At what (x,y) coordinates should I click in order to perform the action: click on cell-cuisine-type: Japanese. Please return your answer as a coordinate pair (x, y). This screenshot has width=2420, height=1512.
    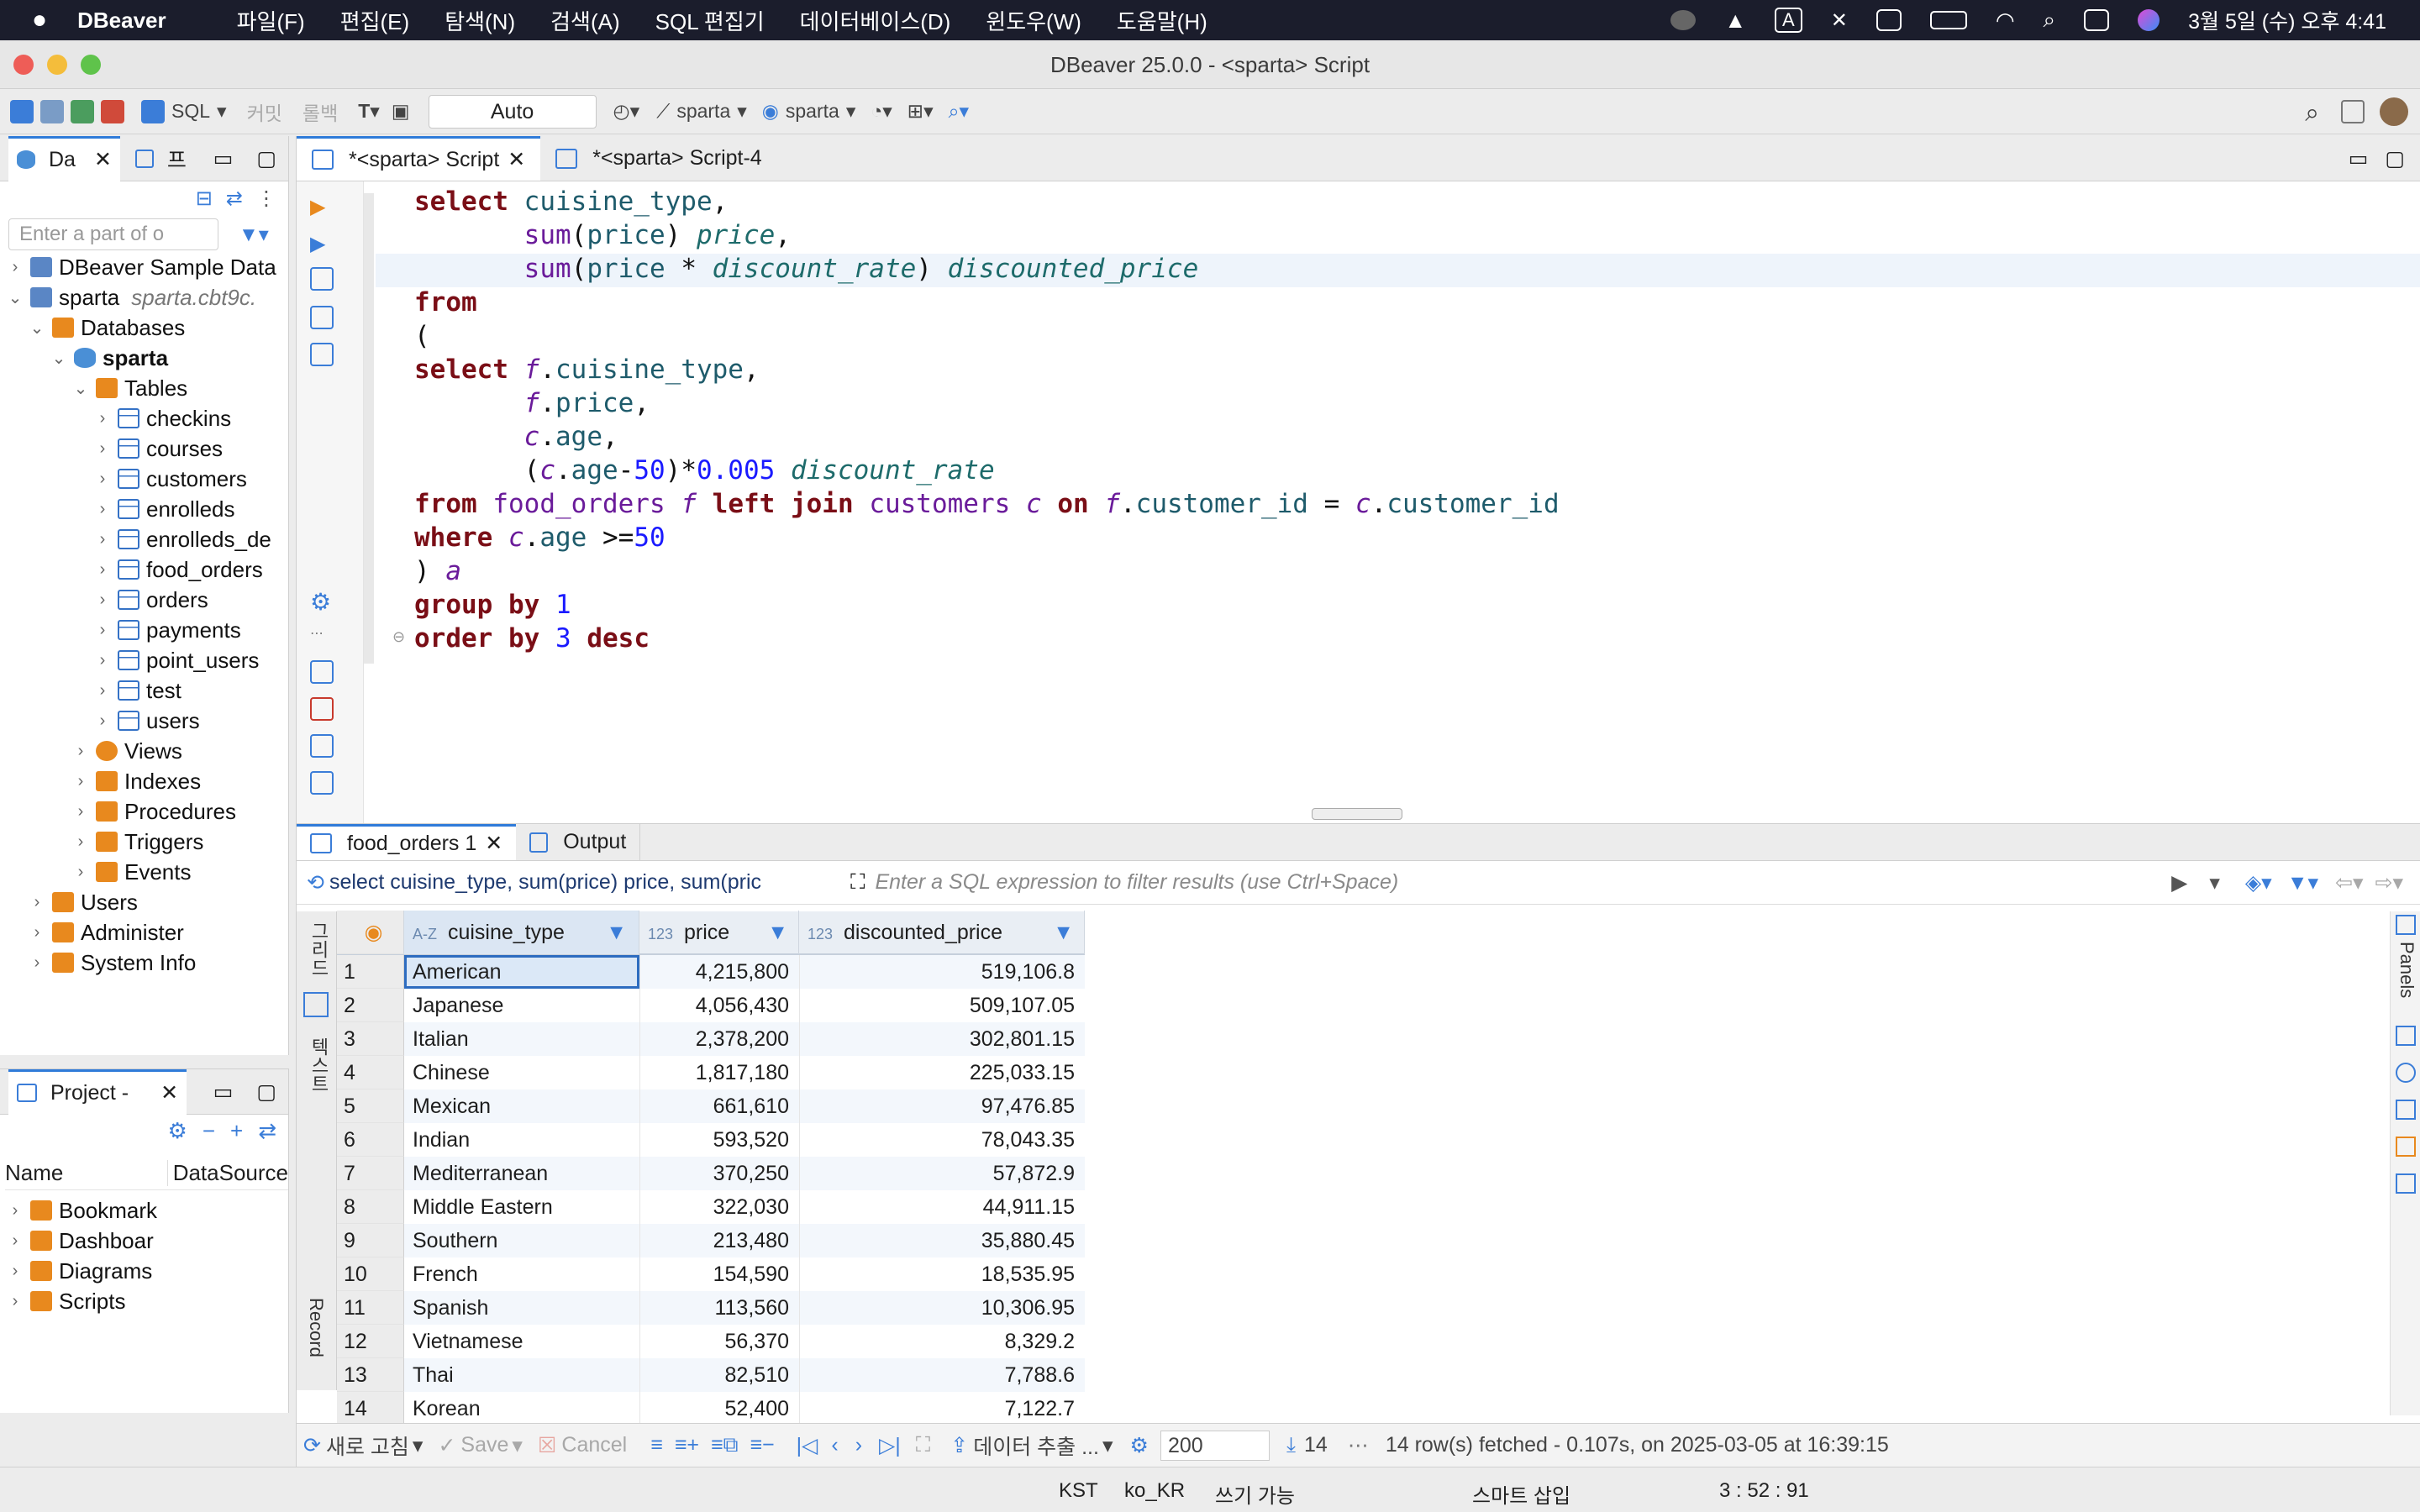
    Looking at the image, I should click on (522, 1005).